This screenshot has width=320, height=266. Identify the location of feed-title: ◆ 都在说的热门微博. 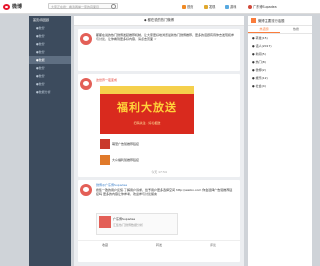
(159, 21).